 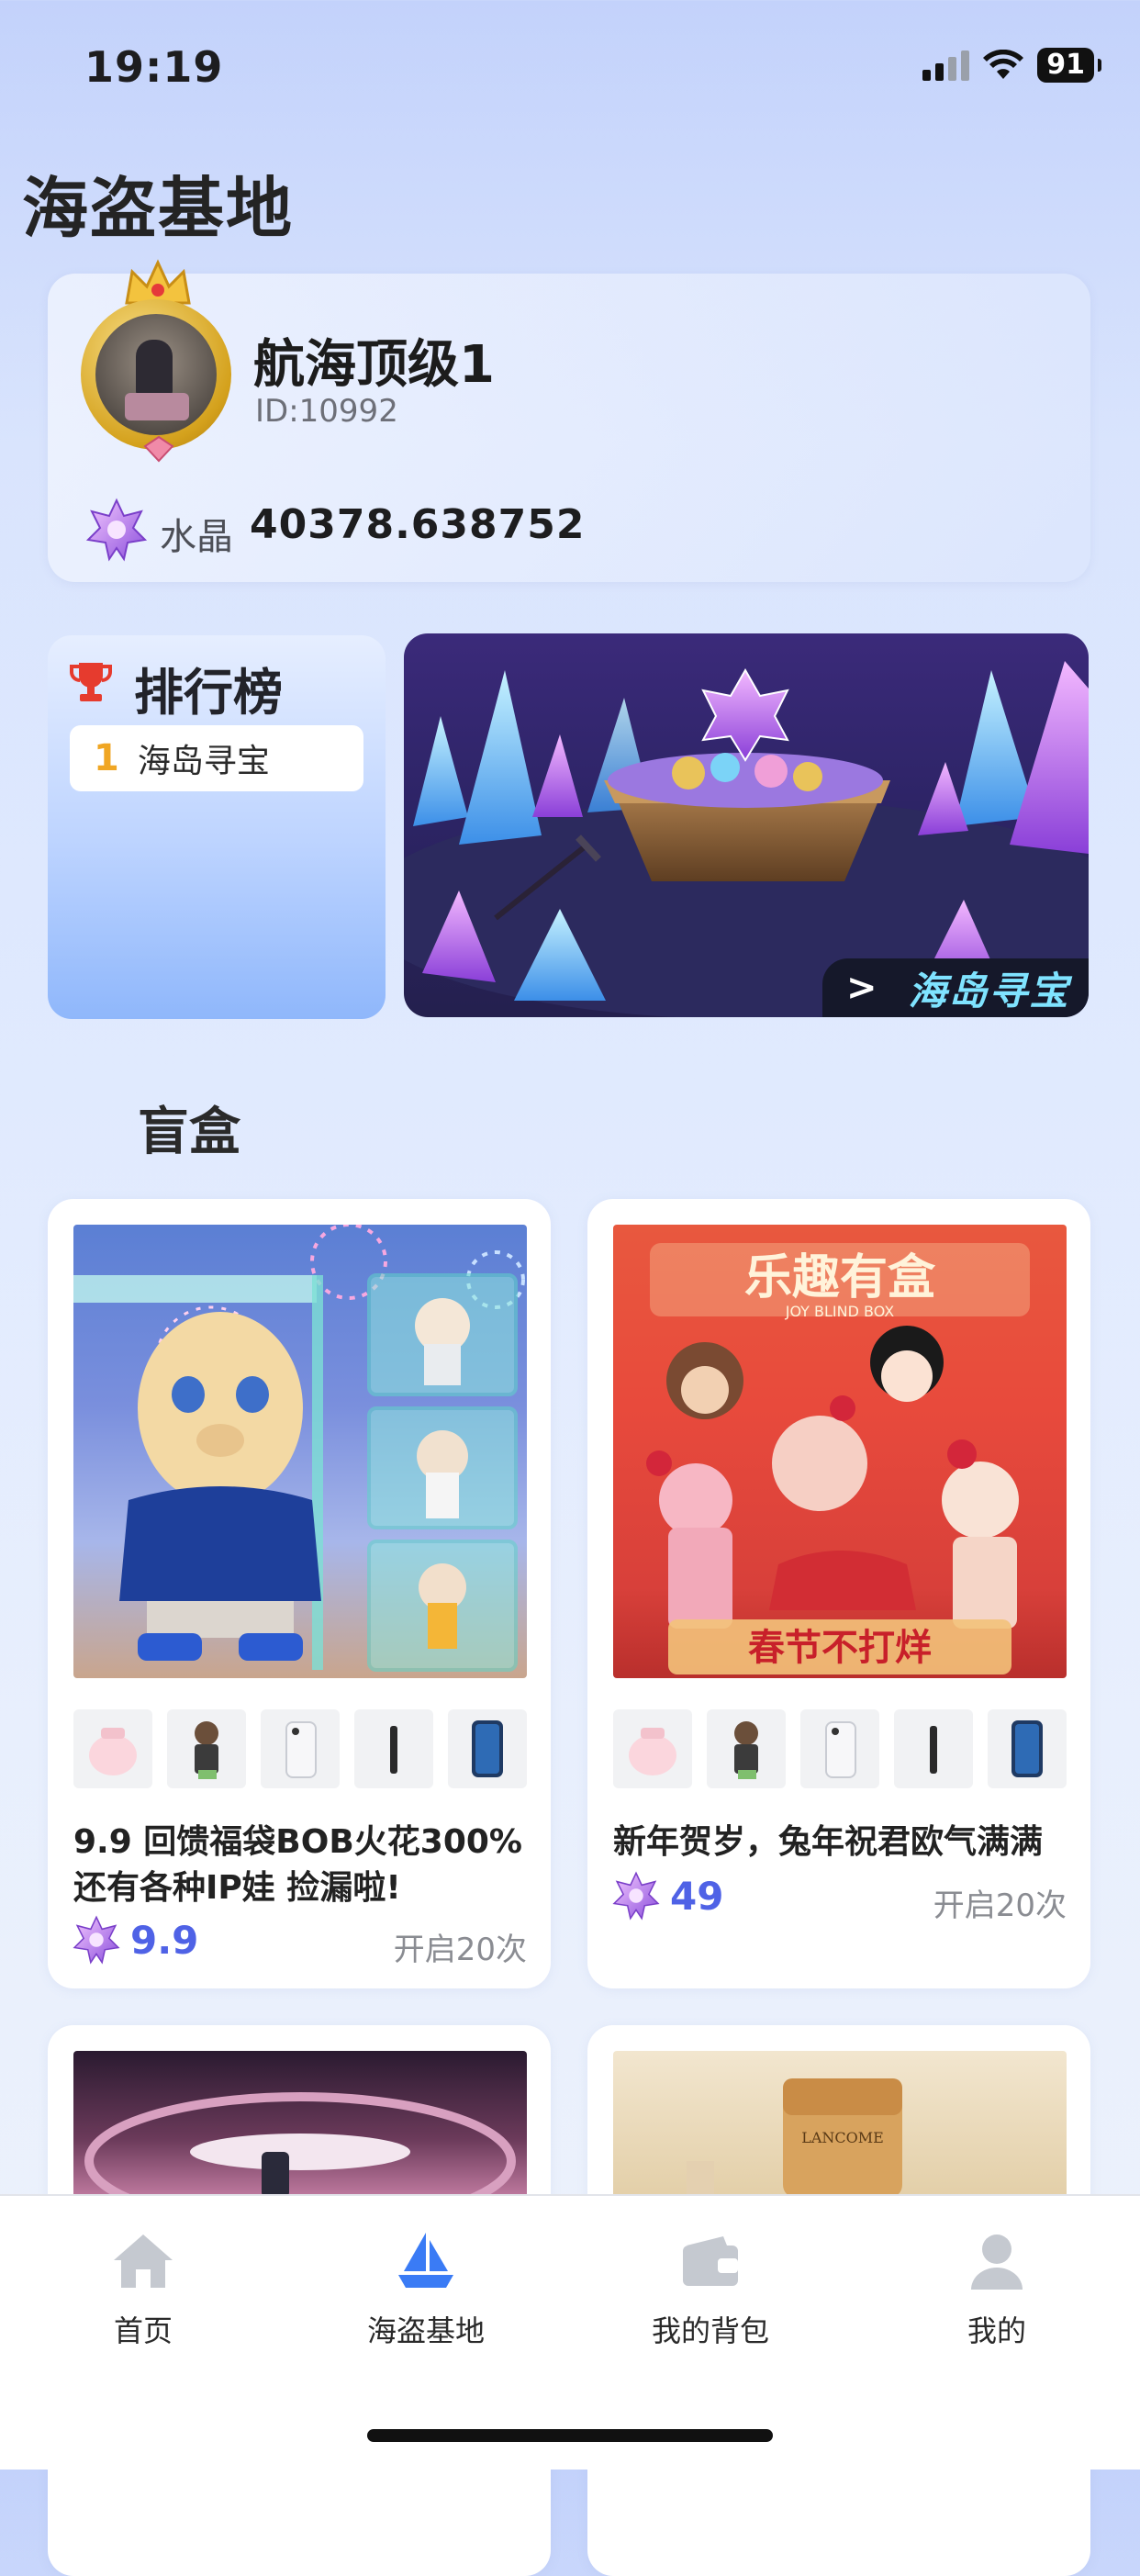 I want to click on crystal-label: 水晶, so click(x=196, y=537).